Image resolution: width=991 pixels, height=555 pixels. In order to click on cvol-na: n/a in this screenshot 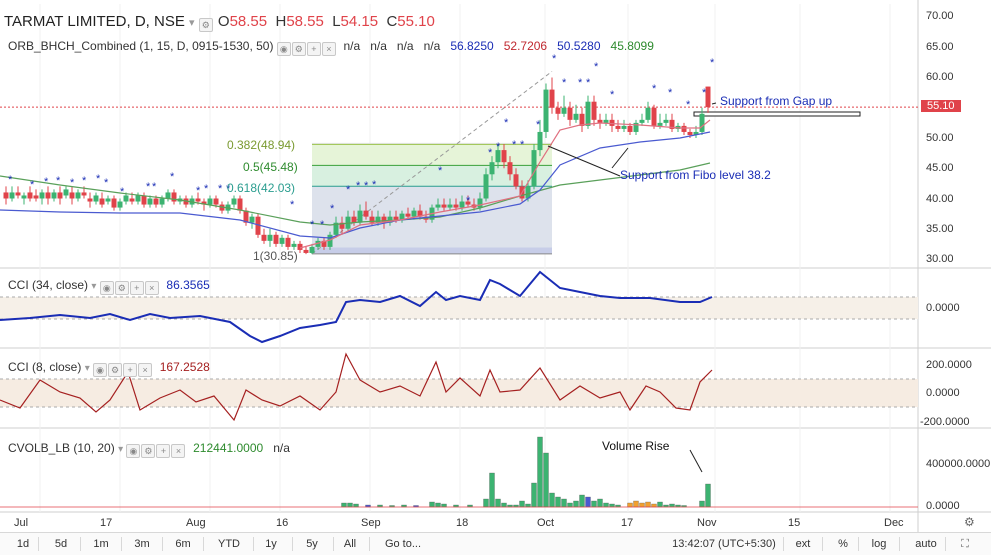, I will do `click(281, 448)`.